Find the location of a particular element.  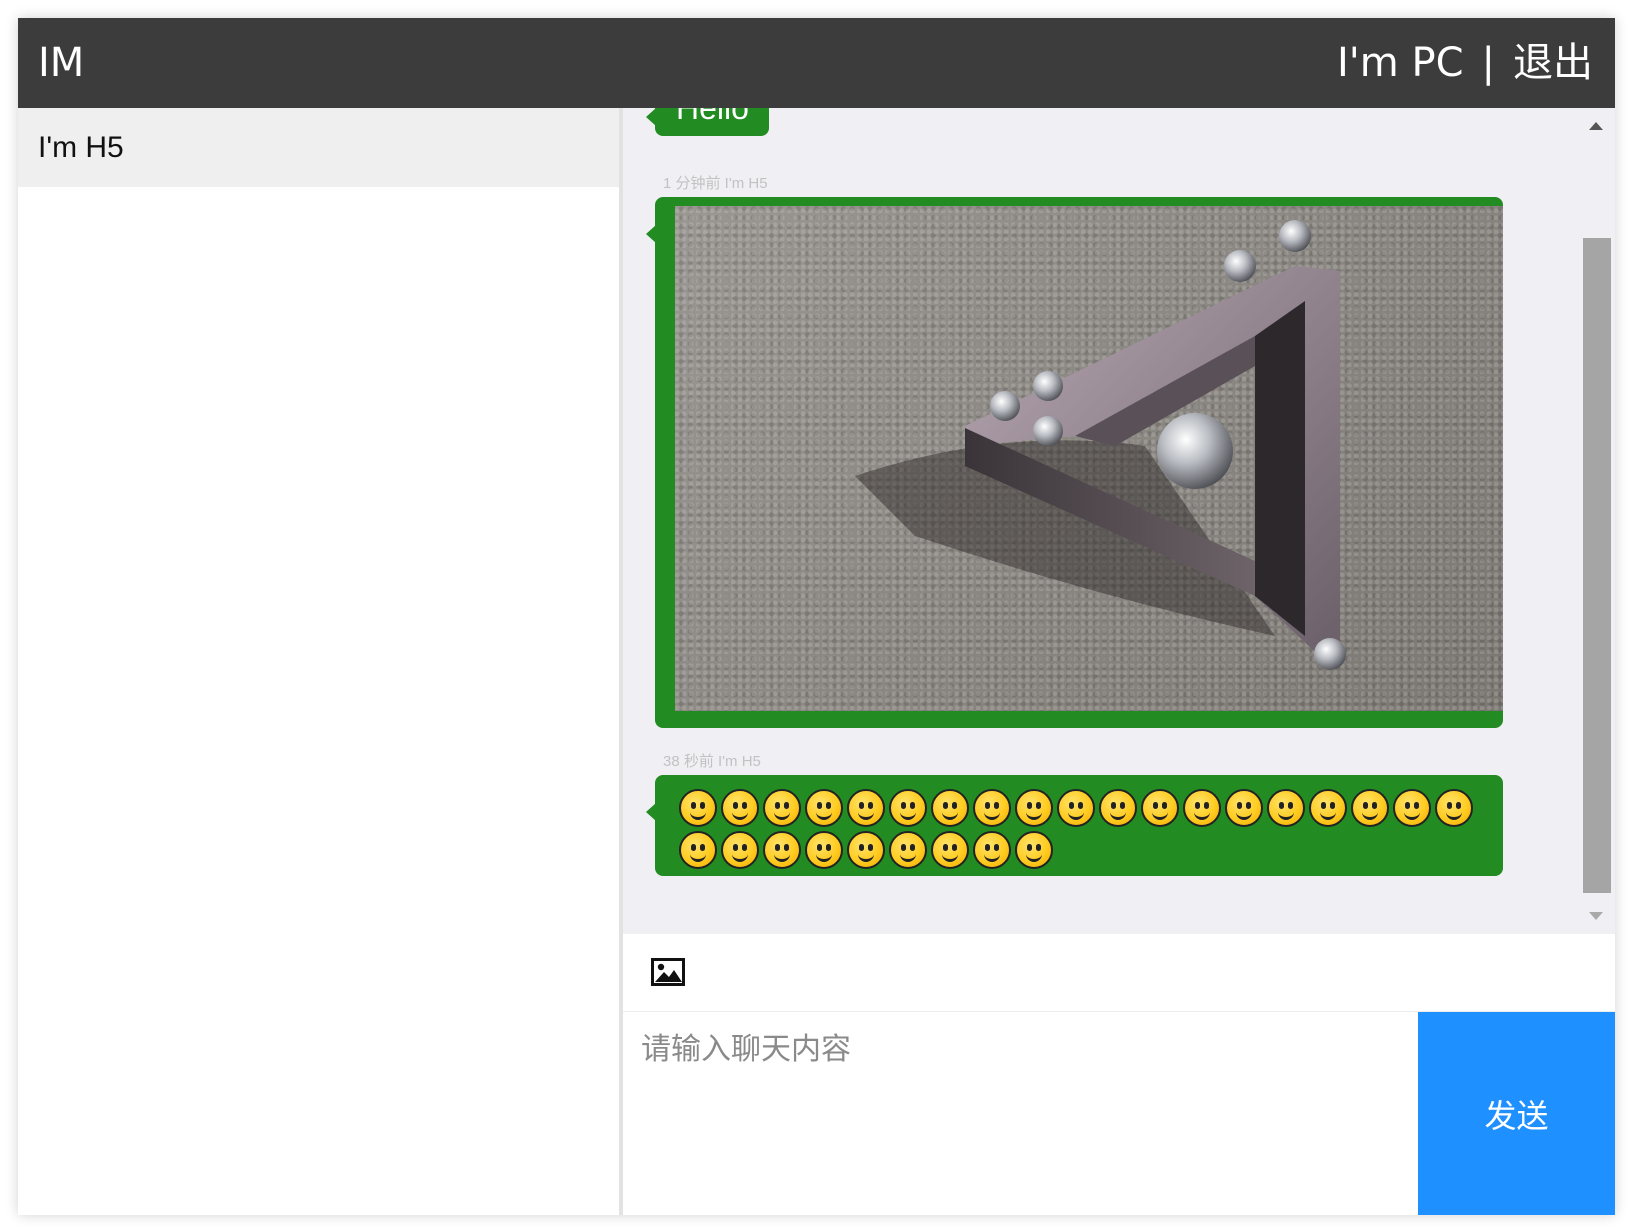

message-text: Hello is located at coordinates (712, 117).